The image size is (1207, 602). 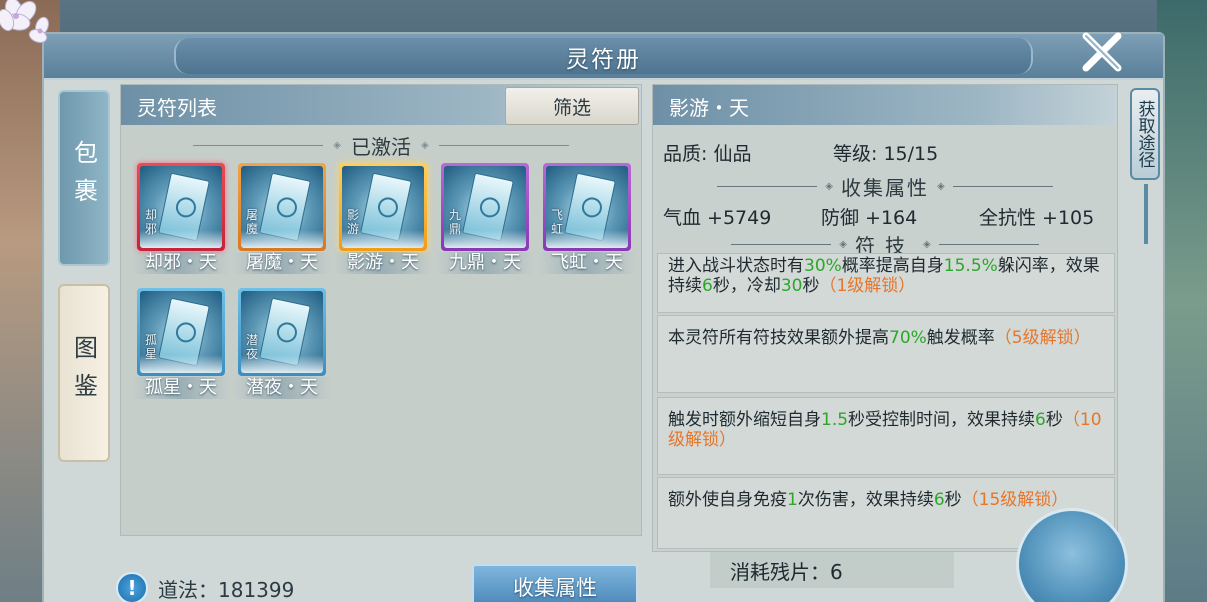 What do you see at coordinates (707, 154) in the screenshot?
I see `quality-label: 品质: 仙品` at bounding box center [707, 154].